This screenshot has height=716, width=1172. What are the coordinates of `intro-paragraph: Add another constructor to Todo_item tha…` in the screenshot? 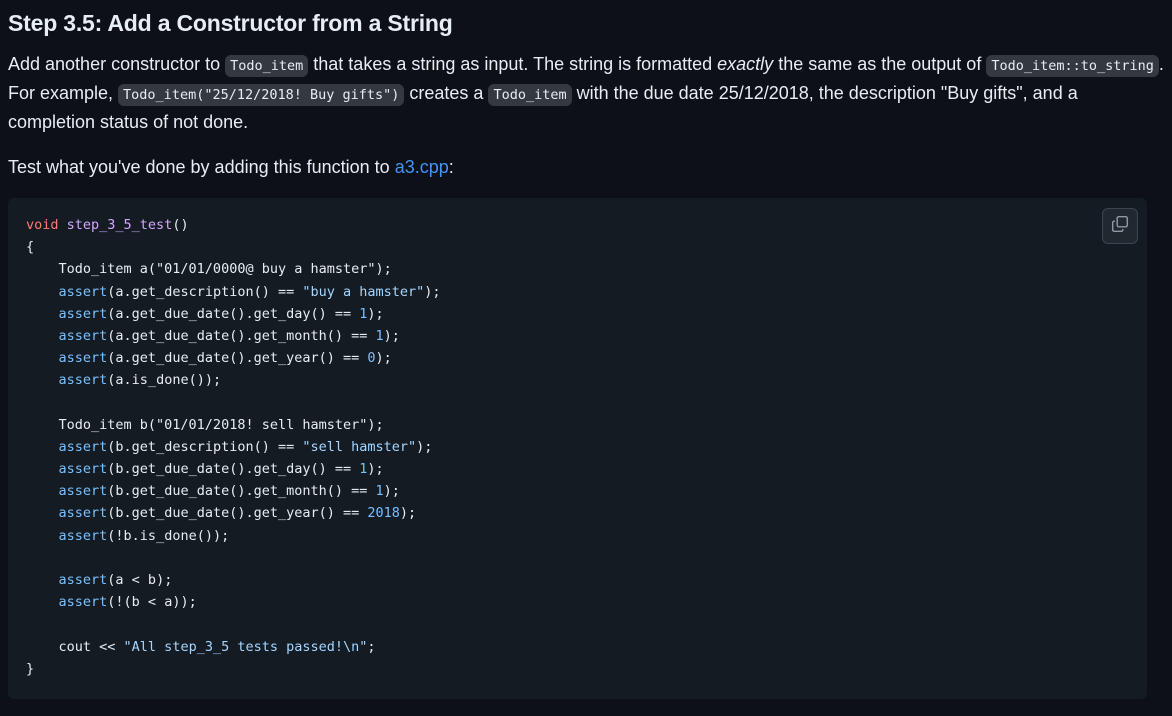 It's located at (586, 93).